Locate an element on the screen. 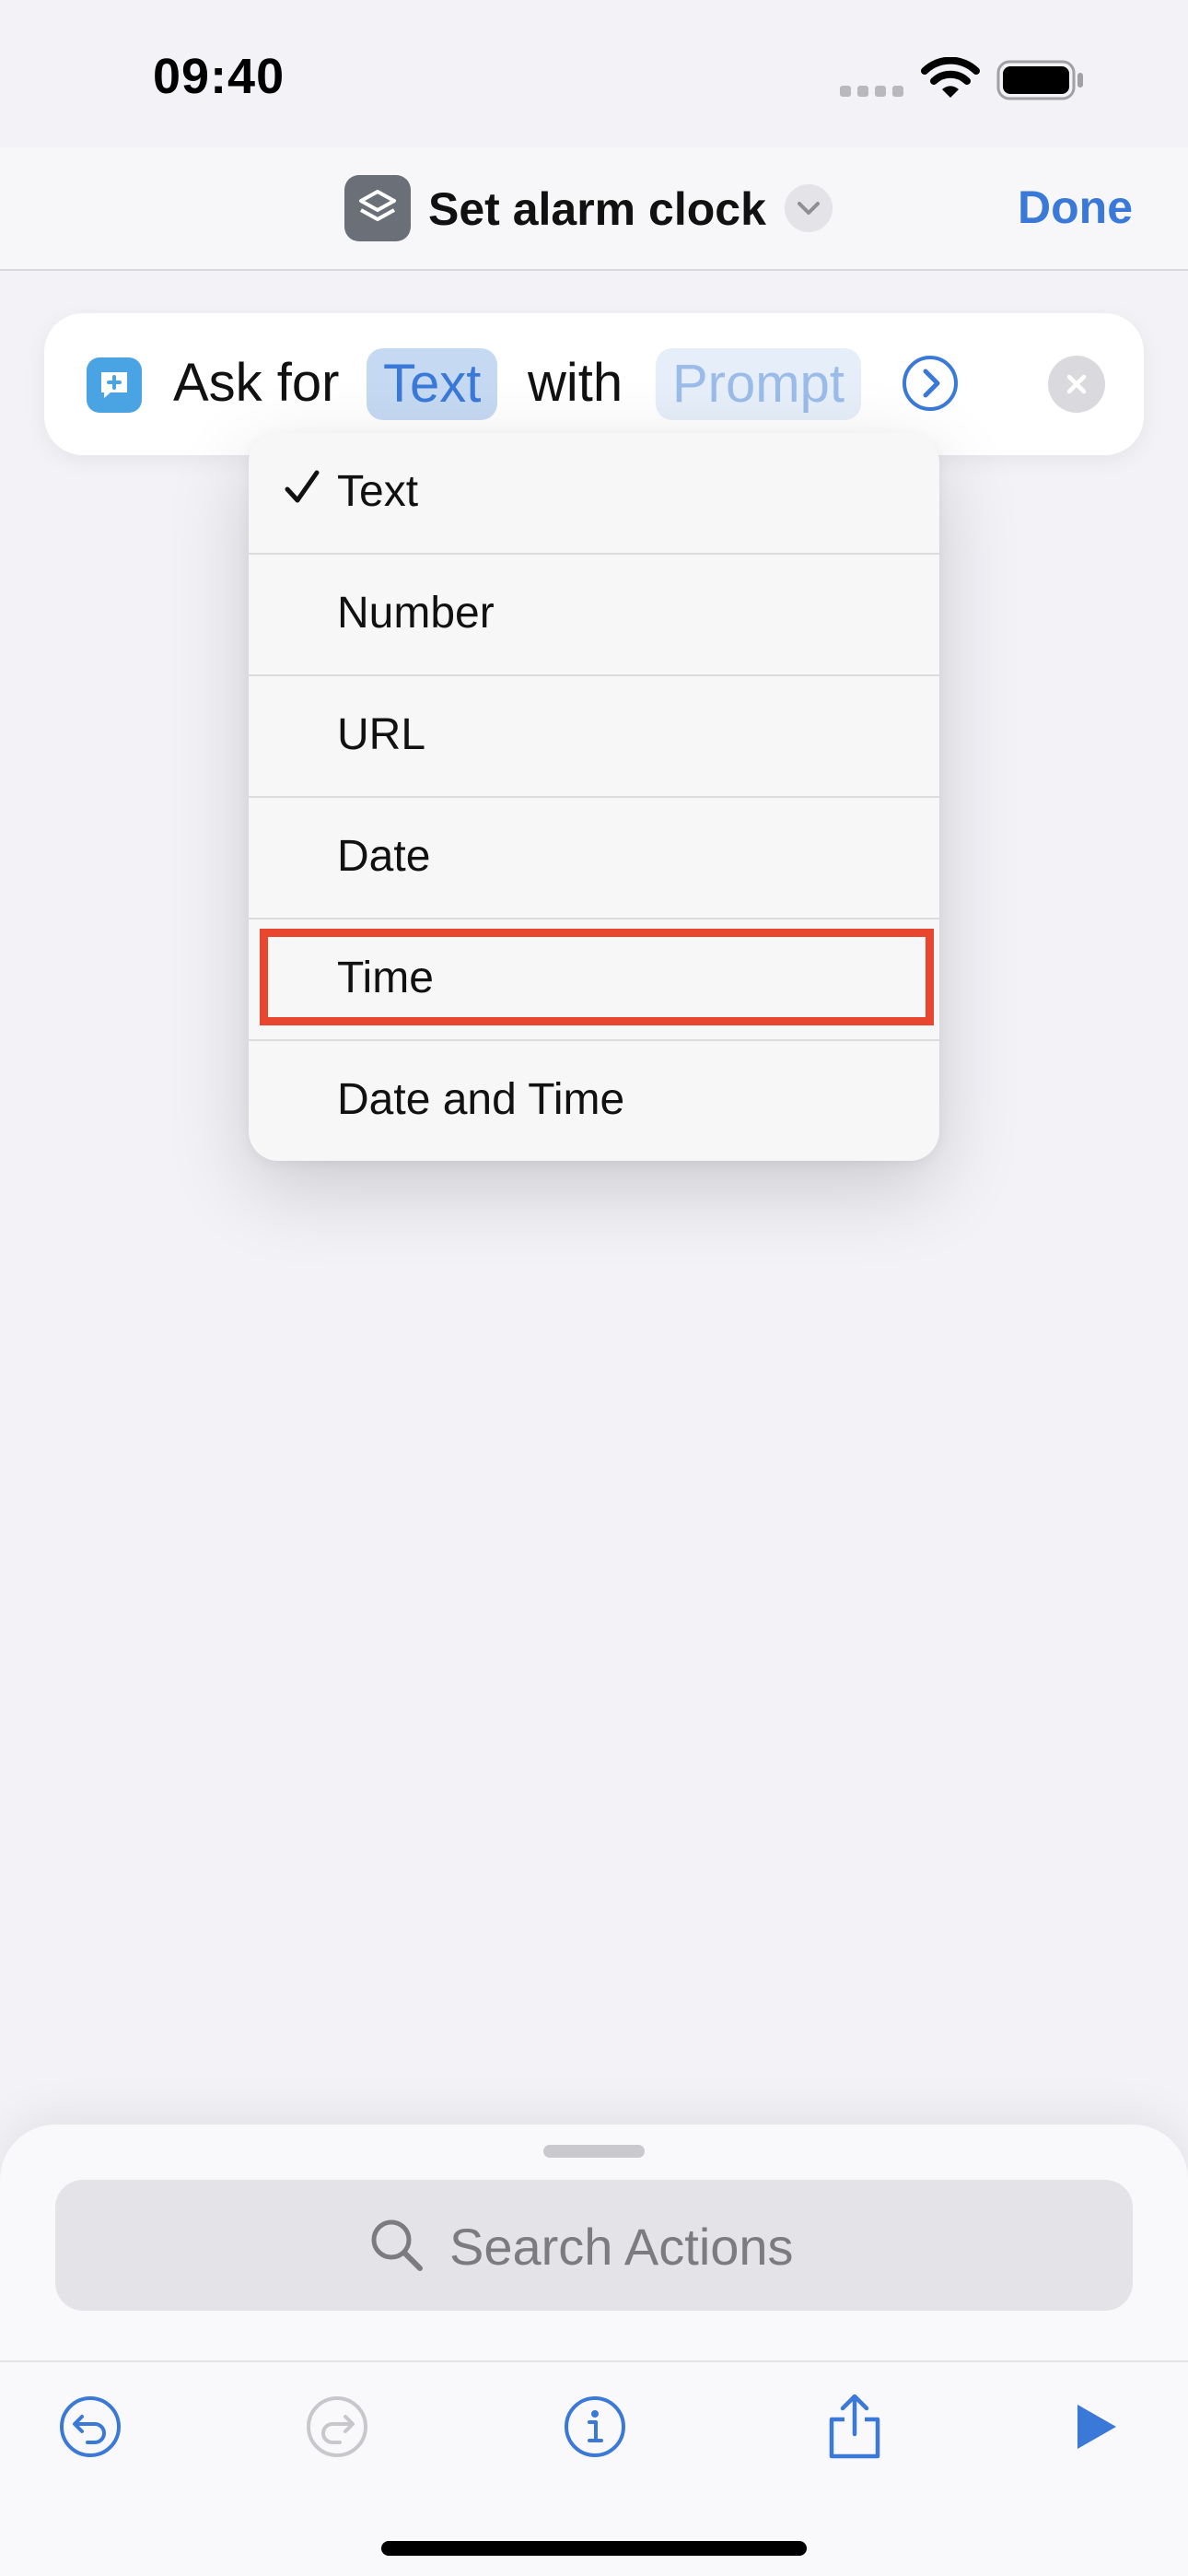 Image resolution: width=1188 pixels, height=2576 pixels. share-icon is located at coordinates (854, 2426).